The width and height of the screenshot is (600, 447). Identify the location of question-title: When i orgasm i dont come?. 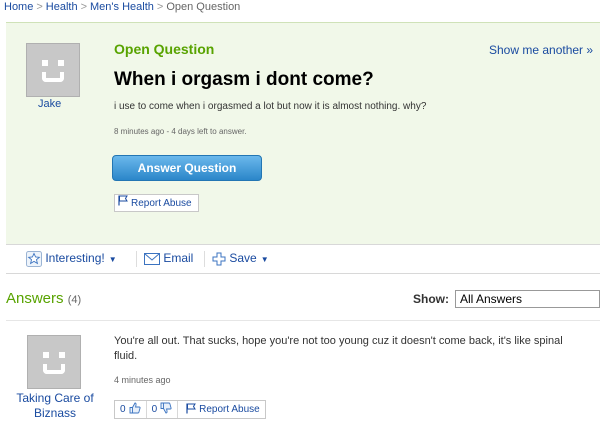
(244, 79).